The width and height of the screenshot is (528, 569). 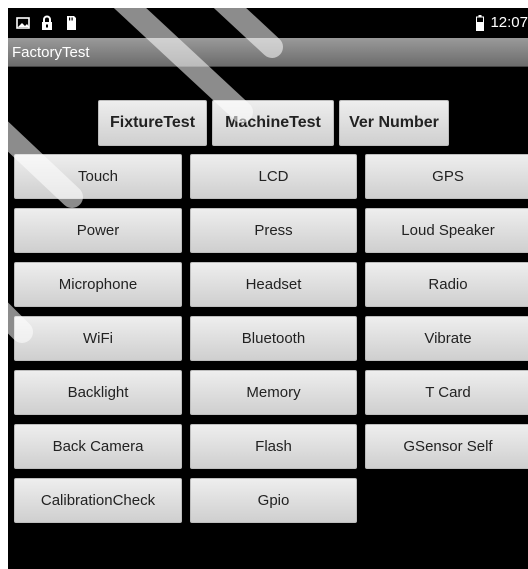 What do you see at coordinates (273, 176) in the screenshot?
I see `lcd-button: LCD` at bounding box center [273, 176].